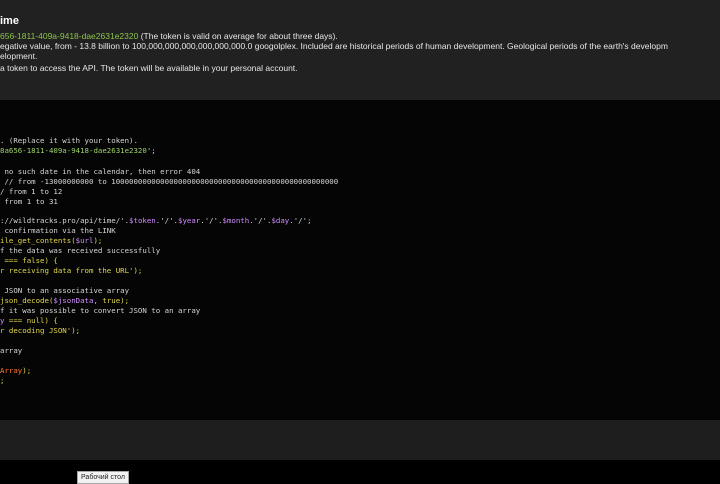  Describe the element at coordinates (73, 300) in the screenshot. I see `code-variable: $jsonData` at that location.